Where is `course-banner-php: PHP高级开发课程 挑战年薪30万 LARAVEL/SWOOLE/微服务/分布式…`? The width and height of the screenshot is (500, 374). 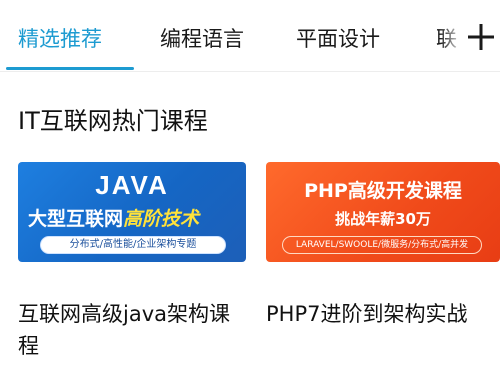
course-banner-php: PHP高级开发课程 挑战年薪30万 LARAVEL/SWOOLE/微服务/分布式… is located at coordinates (383, 212).